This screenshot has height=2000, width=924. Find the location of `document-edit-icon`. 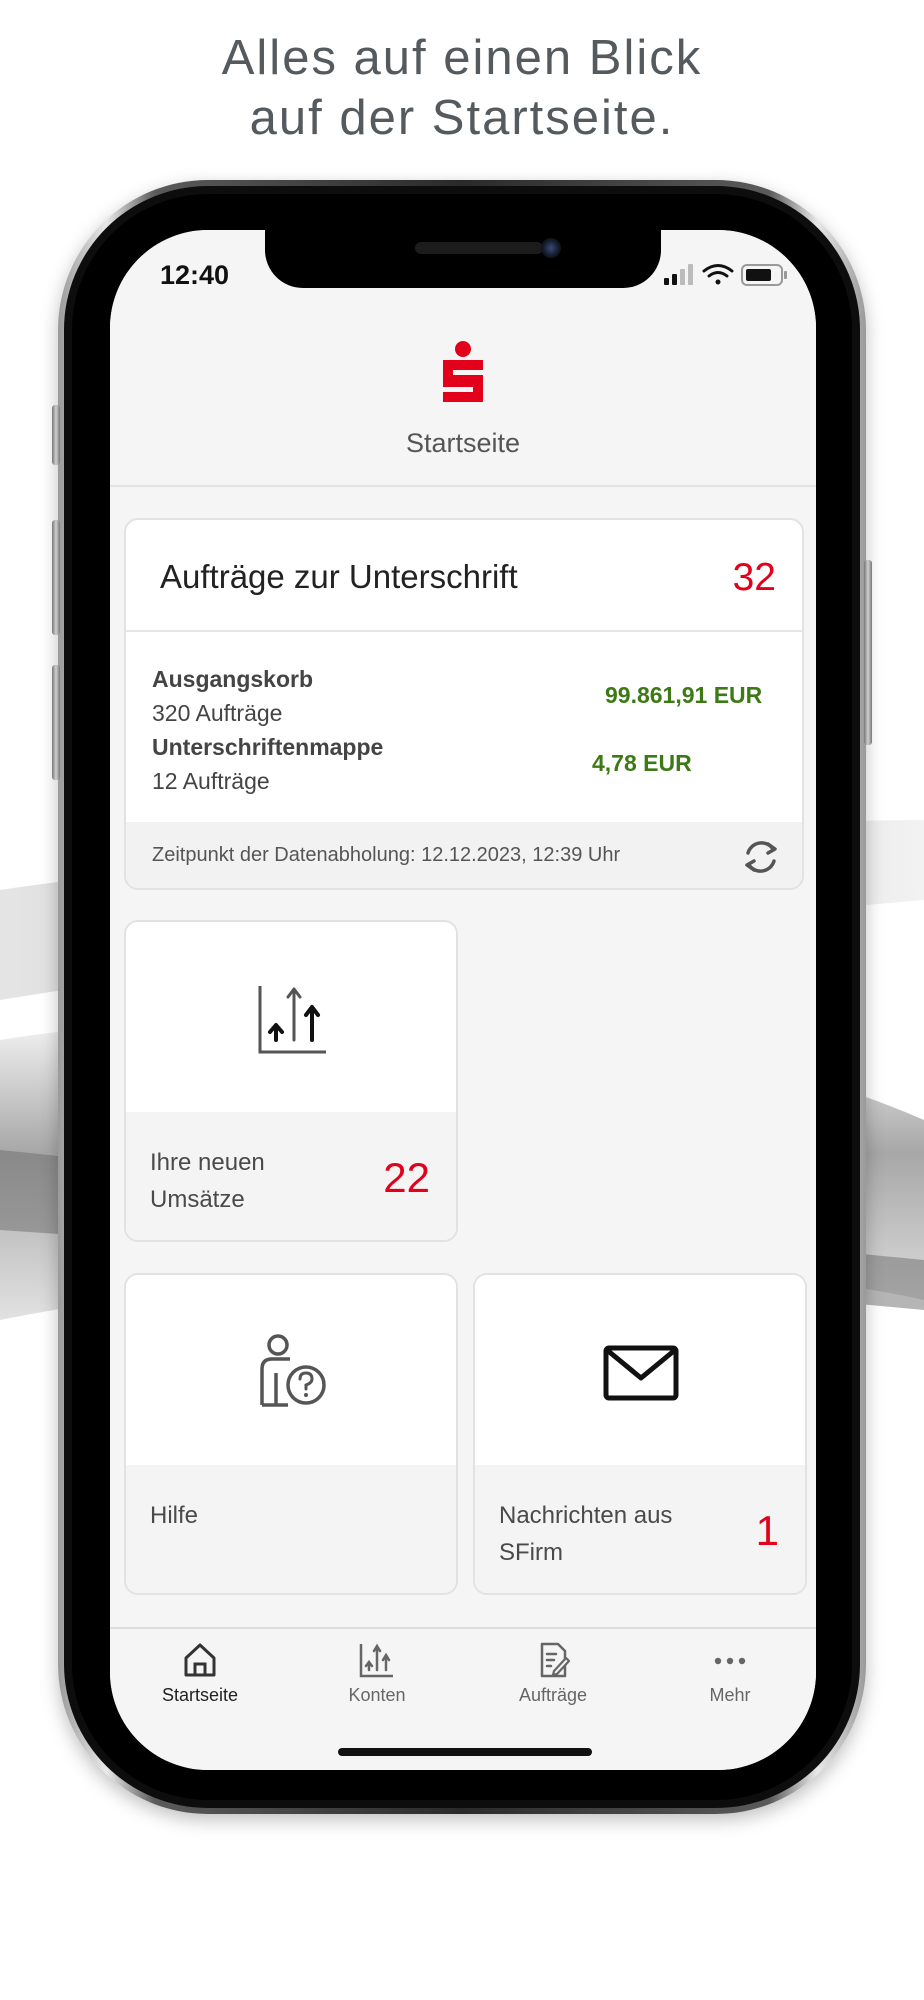

document-edit-icon is located at coordinates (555, 1660).